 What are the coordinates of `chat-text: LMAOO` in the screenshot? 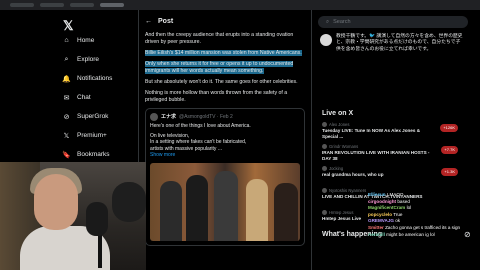 It's located at (395, 194).